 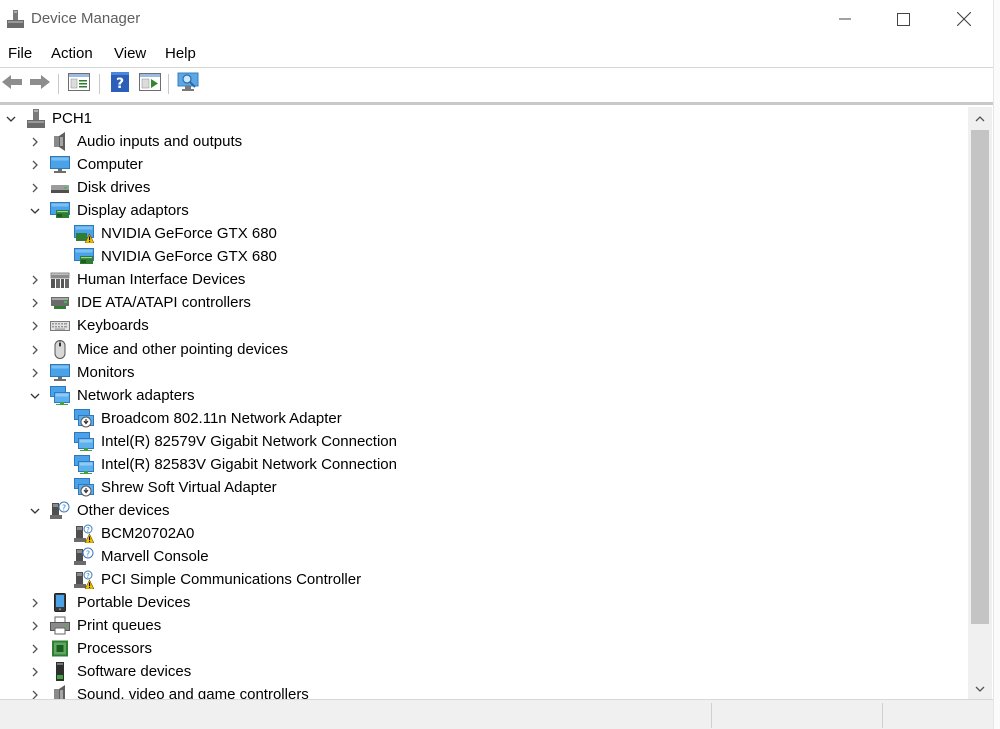 I want to click on tree-device-row: Broadcom 802.11n Network Adapter, so click(x=484, y=418).